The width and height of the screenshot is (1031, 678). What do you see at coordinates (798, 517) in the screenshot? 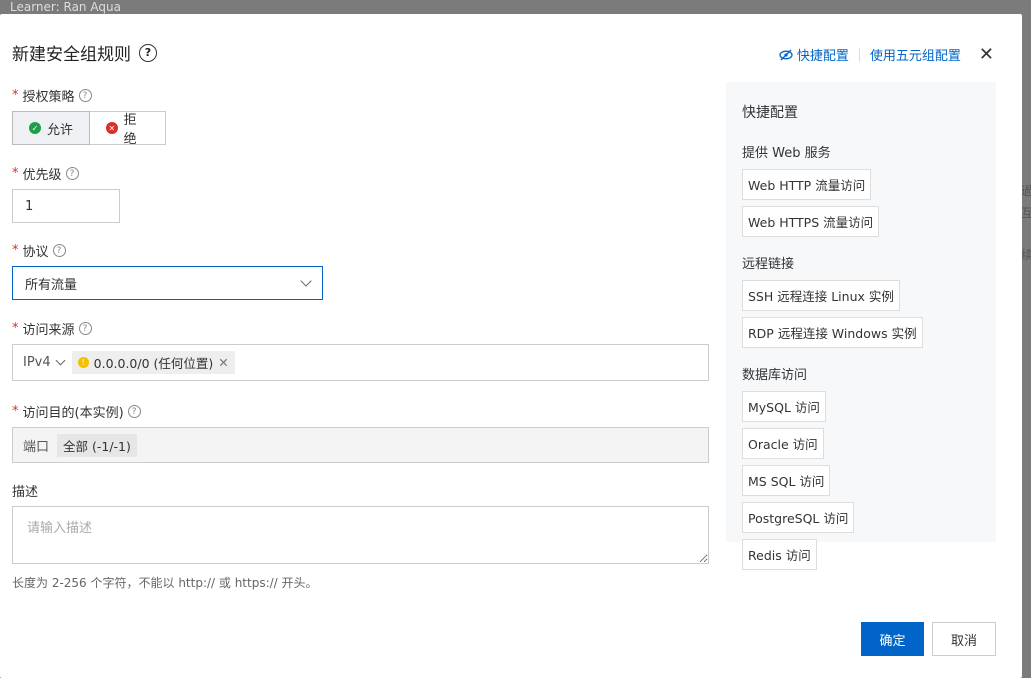
I see `quick-item-postgresql: PostgreSQL 访问` at bounding box center [798, 517].